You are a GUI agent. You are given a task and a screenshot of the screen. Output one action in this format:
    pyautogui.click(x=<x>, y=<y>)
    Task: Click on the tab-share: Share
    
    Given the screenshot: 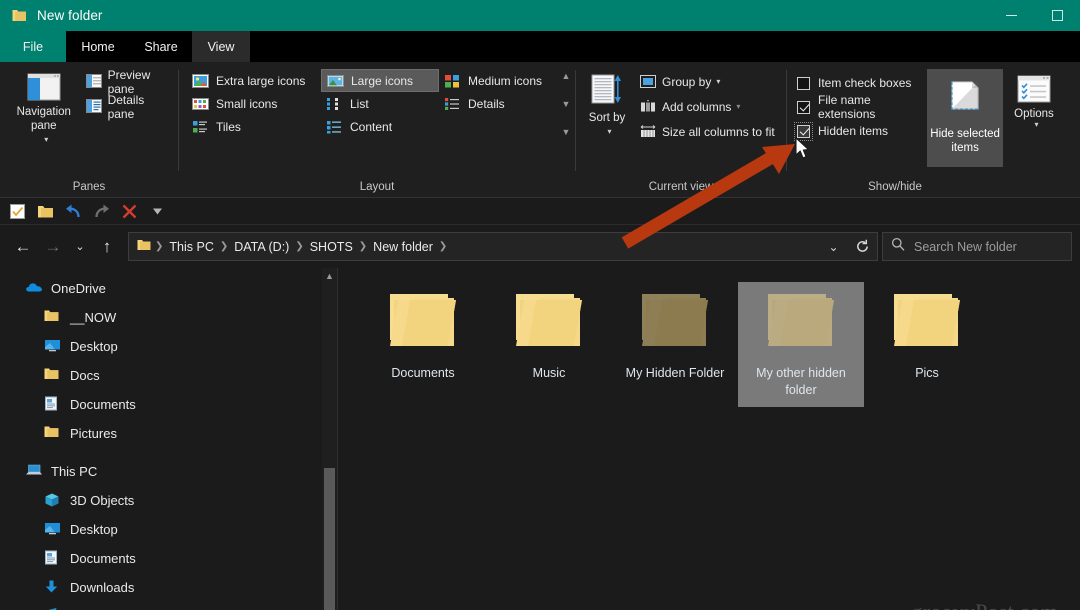 What is the action you would take?
    pyautogui.click(x=161, y=46)
    